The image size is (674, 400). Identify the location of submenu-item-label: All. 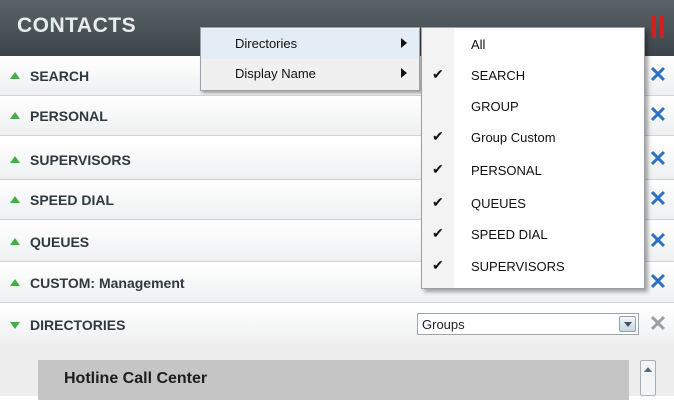
(478, 44).